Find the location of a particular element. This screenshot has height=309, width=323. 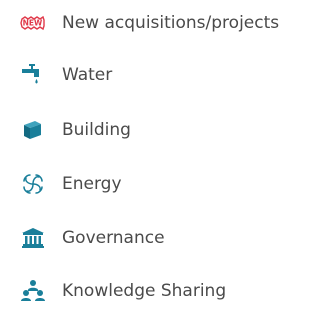

menu-item-label: Energy is located at coordinates (92, 184).